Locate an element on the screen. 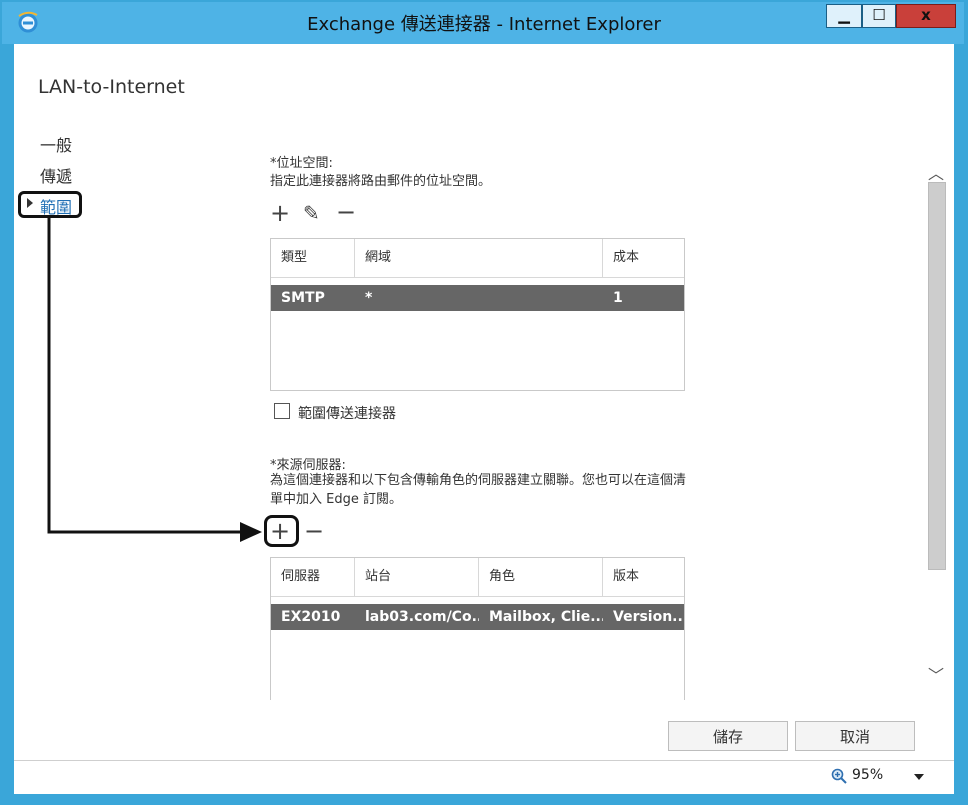  annotation-arrow is located at coordinates (154, 380).